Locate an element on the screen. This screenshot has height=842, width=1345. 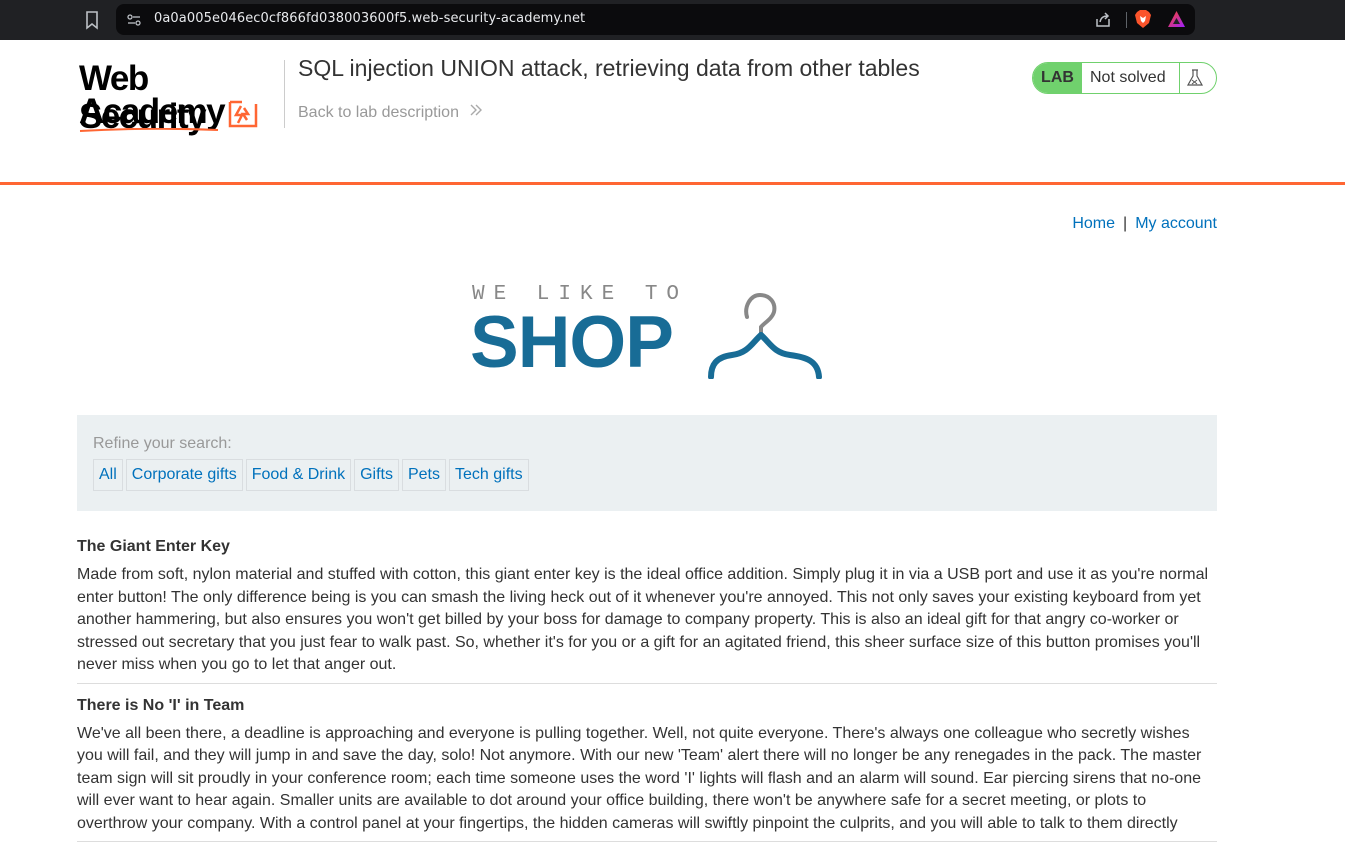
toolbar-divider is located at coordinates (1126, 20).